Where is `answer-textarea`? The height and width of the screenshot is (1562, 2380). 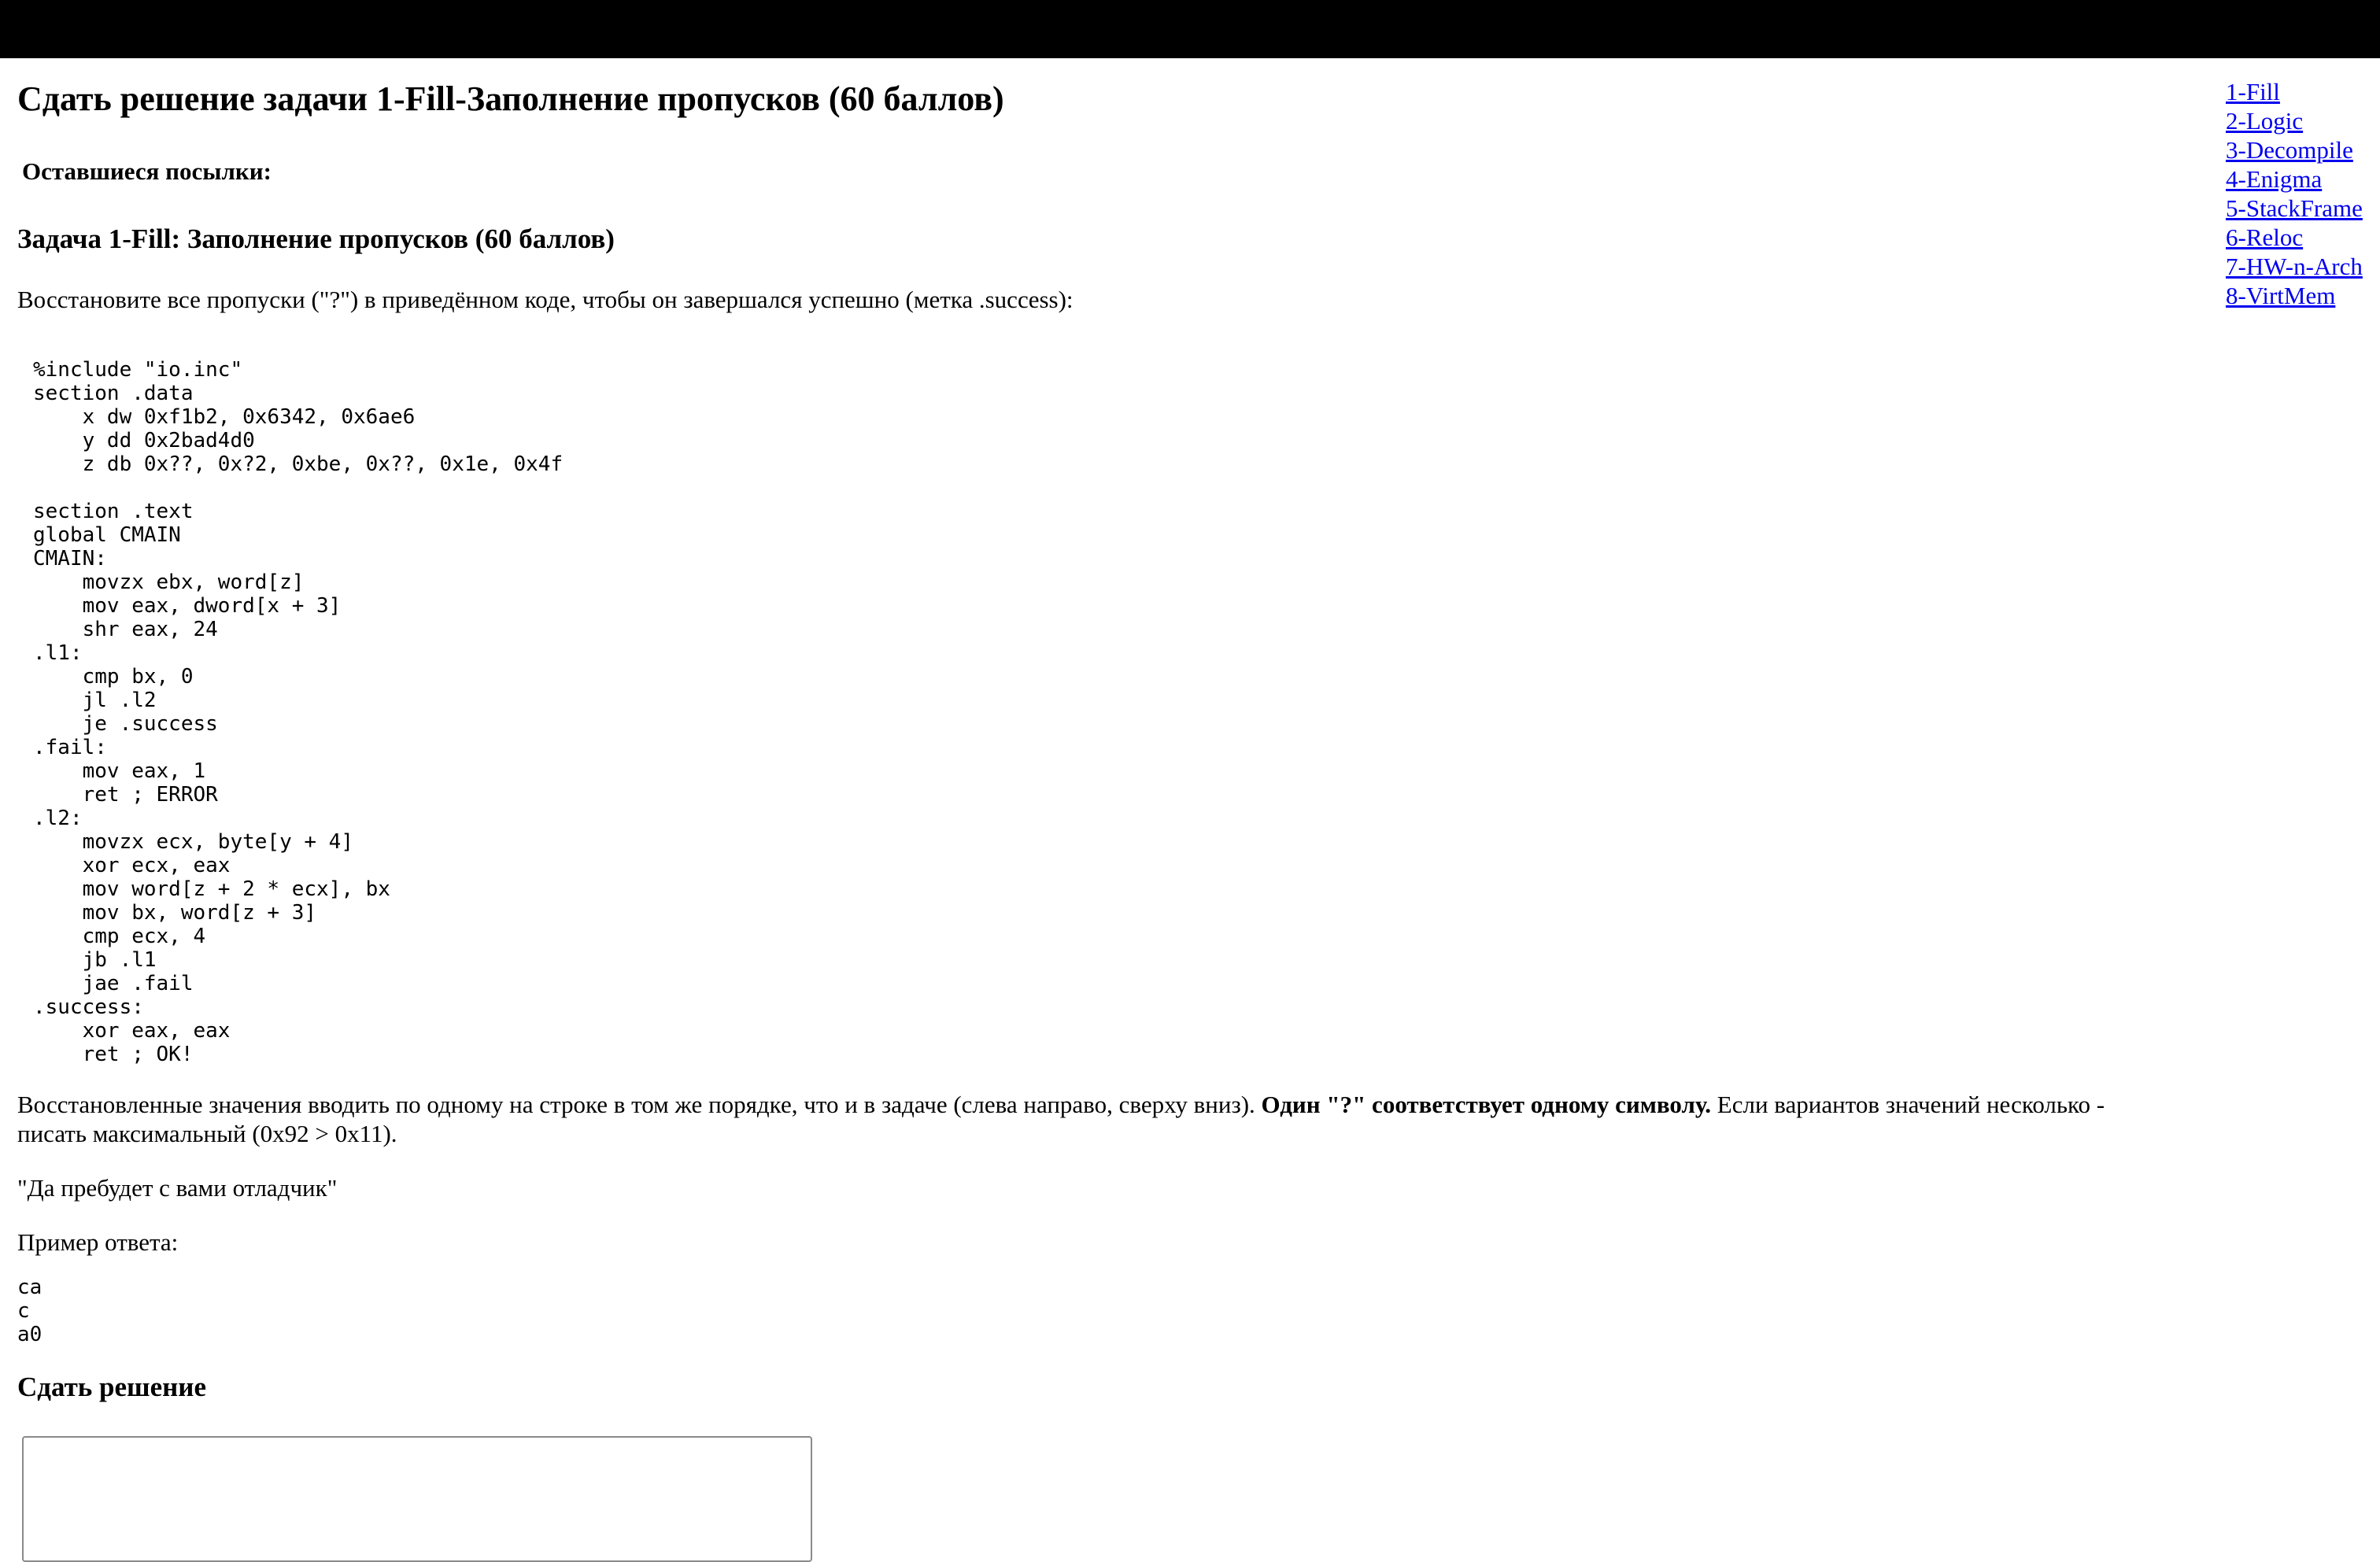 answer-textarea is located at coordinates (417, 1499).